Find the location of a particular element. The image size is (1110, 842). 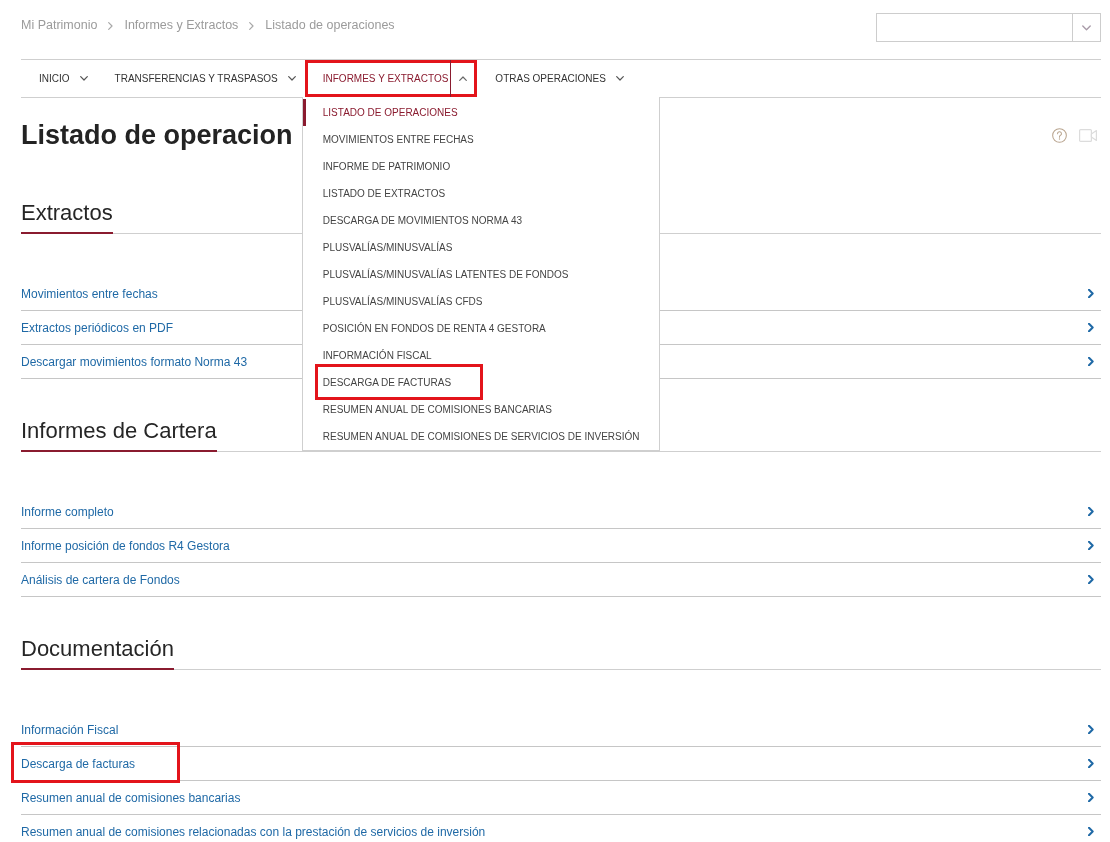

nav-menu-item: TRANSFERENCIAS Y TRASPASOS is located at coordinates (200, 78).